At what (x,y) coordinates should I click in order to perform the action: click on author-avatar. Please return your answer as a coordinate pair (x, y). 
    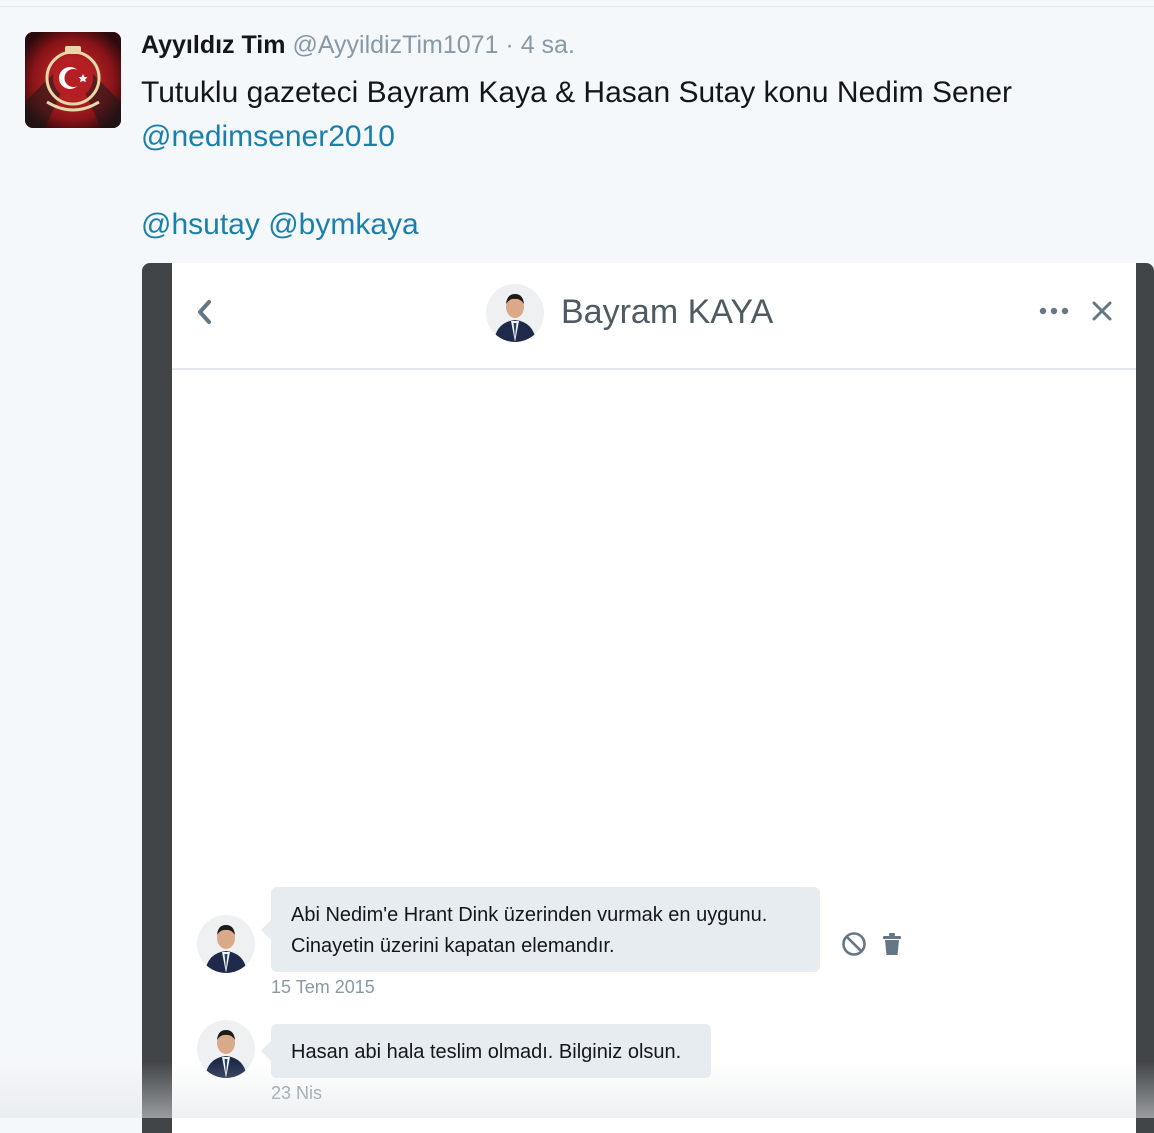
    Looking at the image, I should click on (73, 80).